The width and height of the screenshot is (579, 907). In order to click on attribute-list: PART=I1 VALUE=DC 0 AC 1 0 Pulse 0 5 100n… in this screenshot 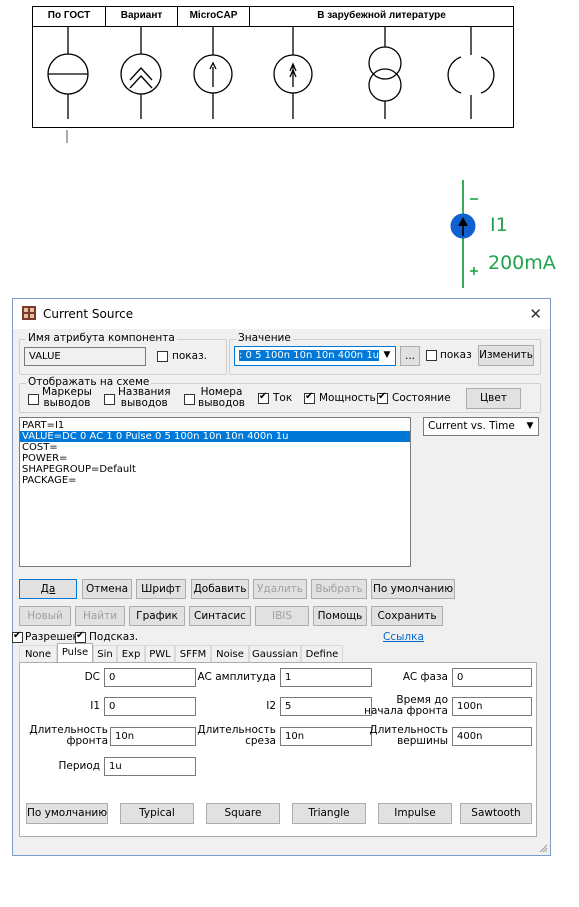, I will do `click(215, 492)`.